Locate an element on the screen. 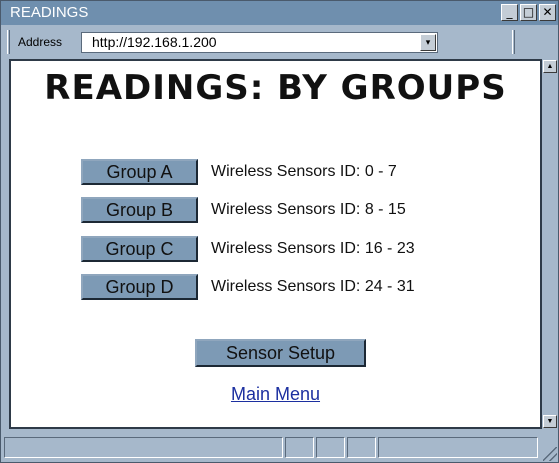 The width and height of the screenshot is (559, 463). window-title: READINGS is located at coordinates (49, 12).